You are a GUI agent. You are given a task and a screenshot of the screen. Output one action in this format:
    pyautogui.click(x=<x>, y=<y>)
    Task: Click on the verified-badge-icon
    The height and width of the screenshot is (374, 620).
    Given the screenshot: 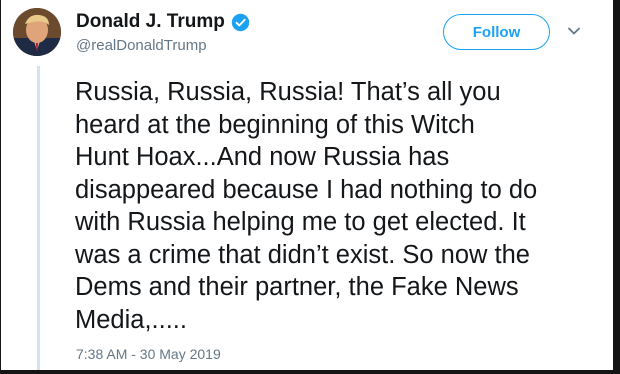 What is the action you would take?
    pyautogui.click(x=240, y=22)
    